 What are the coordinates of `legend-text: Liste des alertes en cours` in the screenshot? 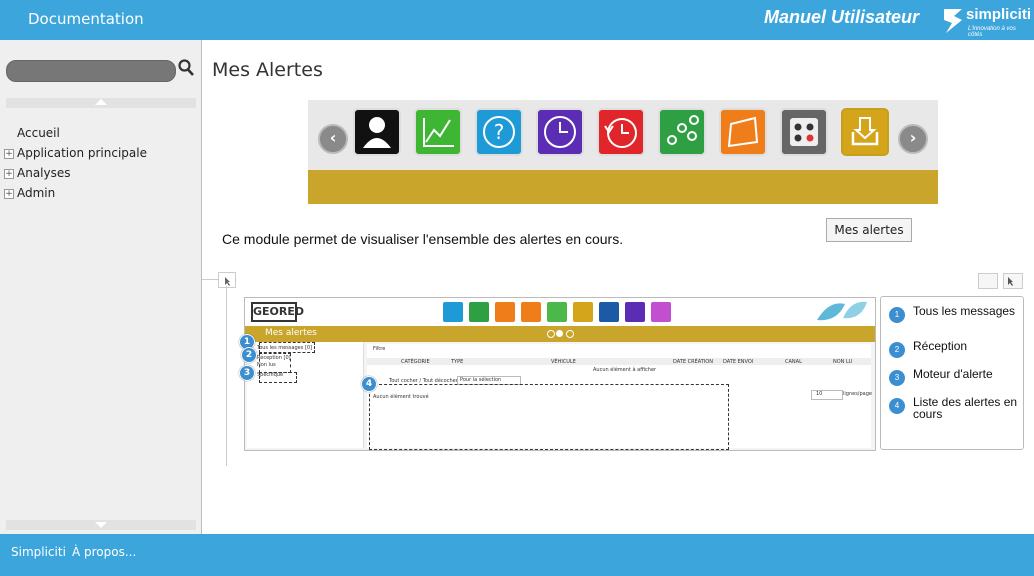 It's located at (965, 408).